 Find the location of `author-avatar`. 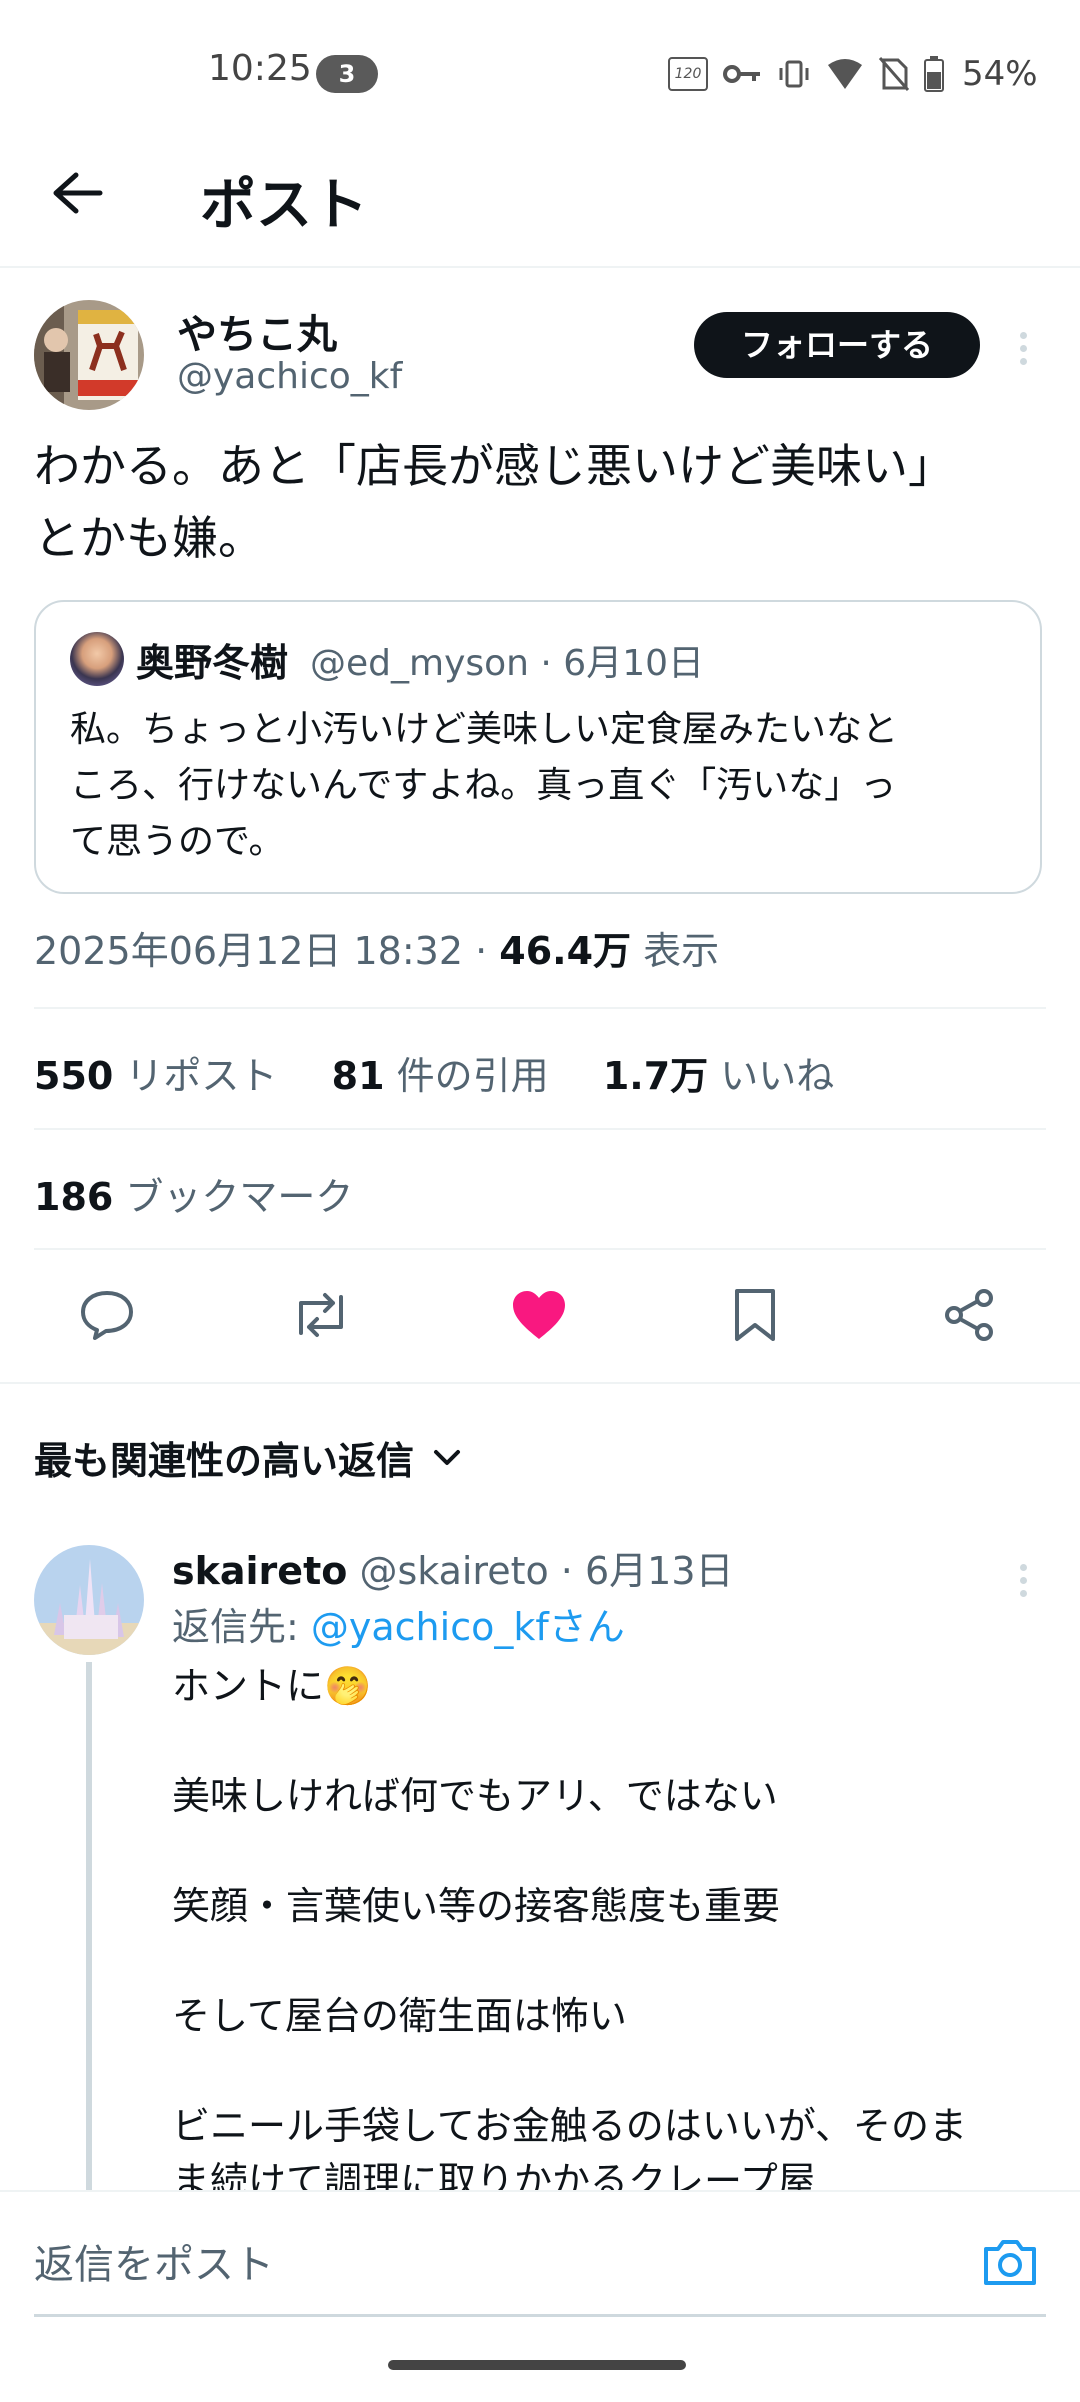

author-avatar is located at coordinates (89, 355).